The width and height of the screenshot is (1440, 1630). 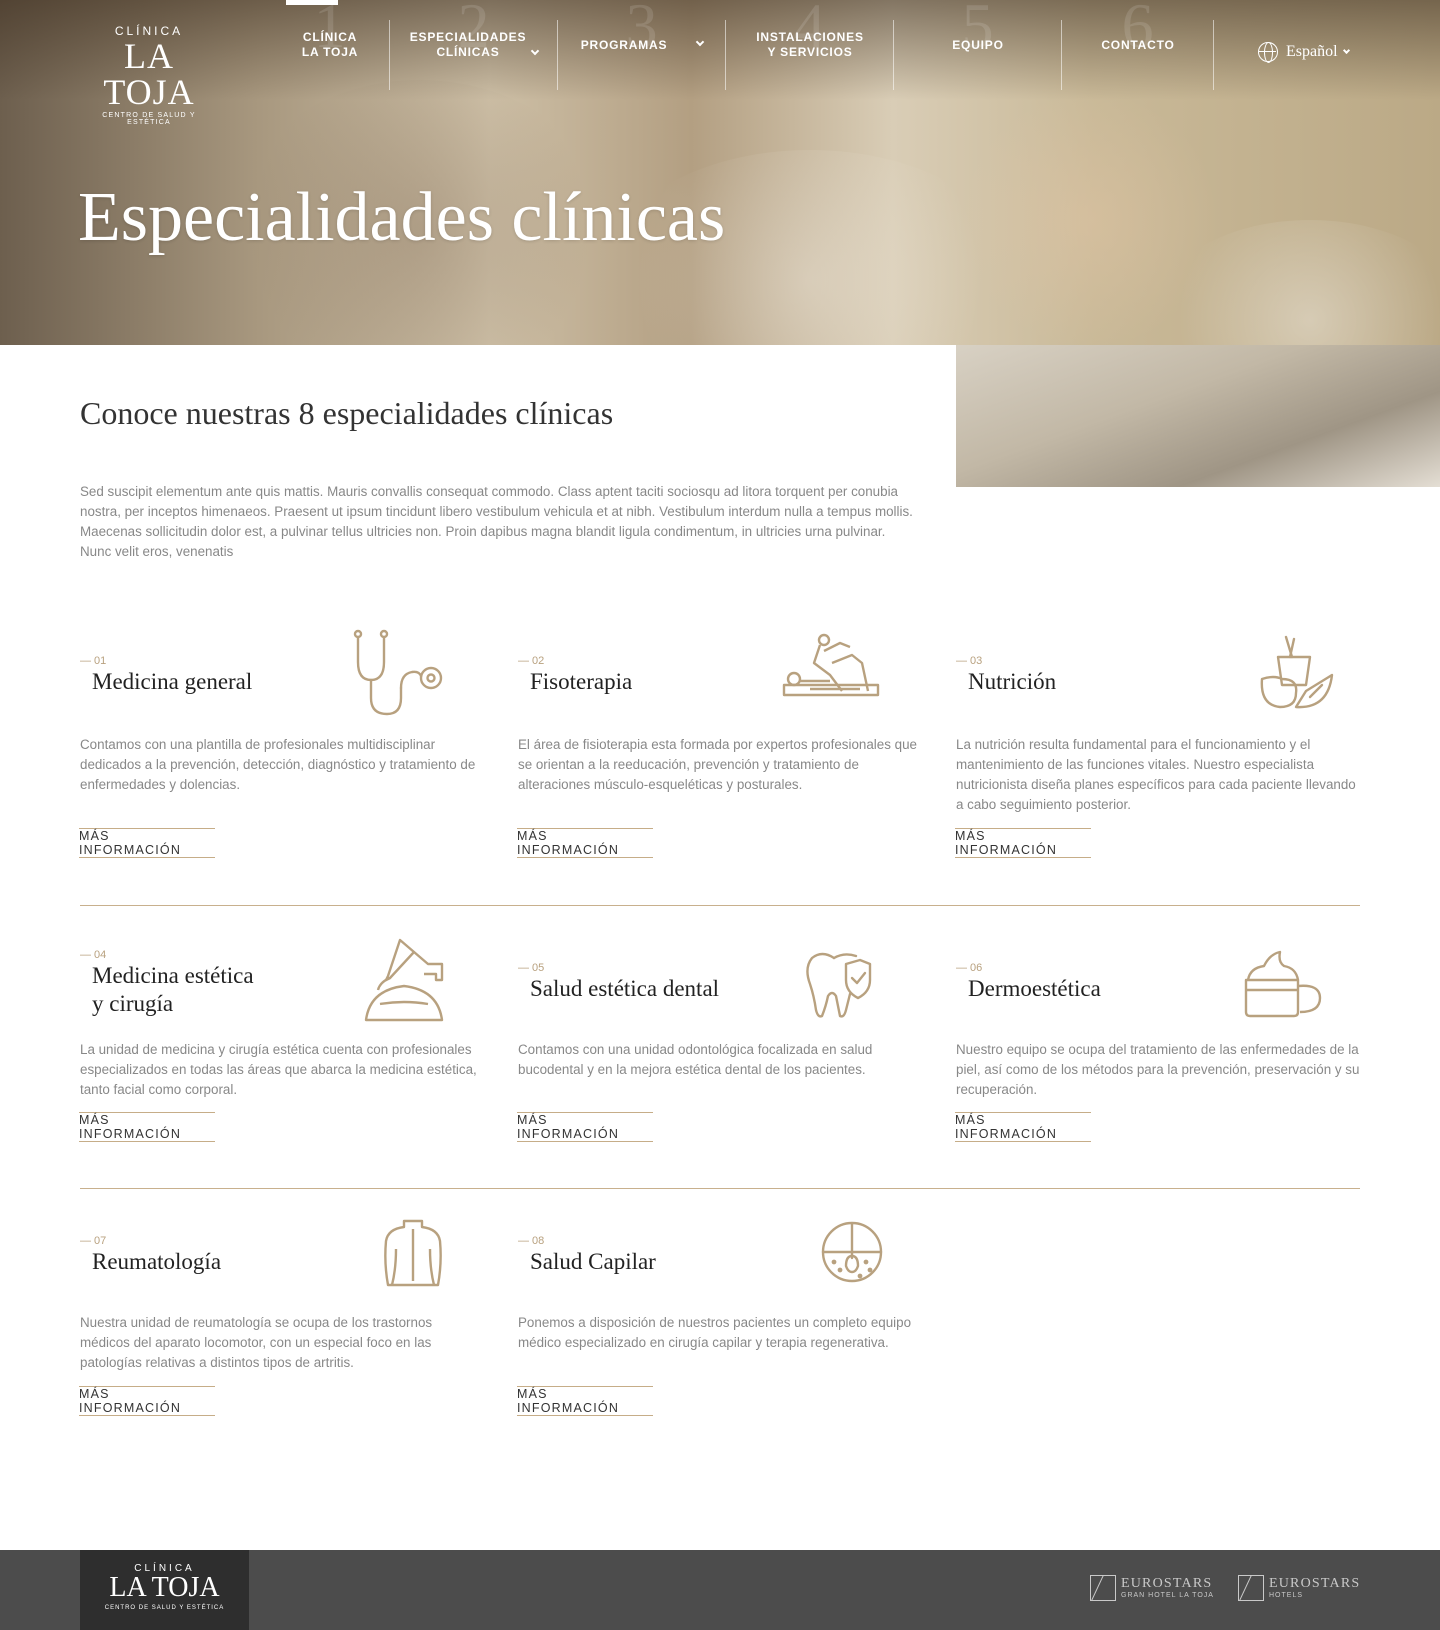 What do you see at coordinates (402, 217) in the screenshot?
I see `page-title: Especialidades clínicas` at bounding box center [402, 217].